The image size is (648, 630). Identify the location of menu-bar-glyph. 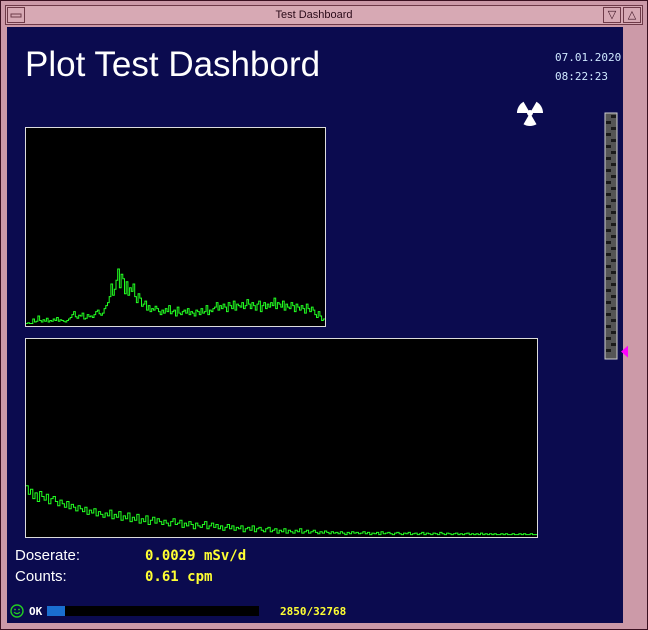
(16, 15).